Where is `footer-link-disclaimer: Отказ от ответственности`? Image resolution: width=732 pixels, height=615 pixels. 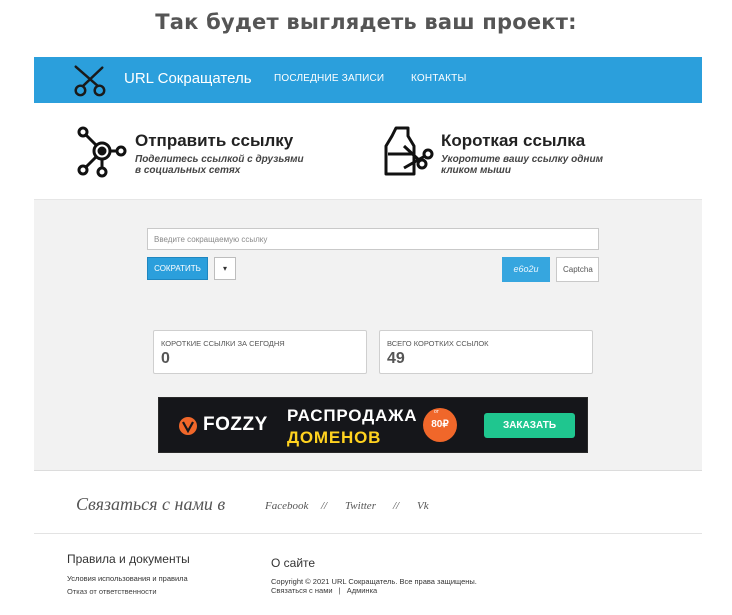
footer-link-disclaimer: Отказ от ответственности is located at coordinates (112, 591).